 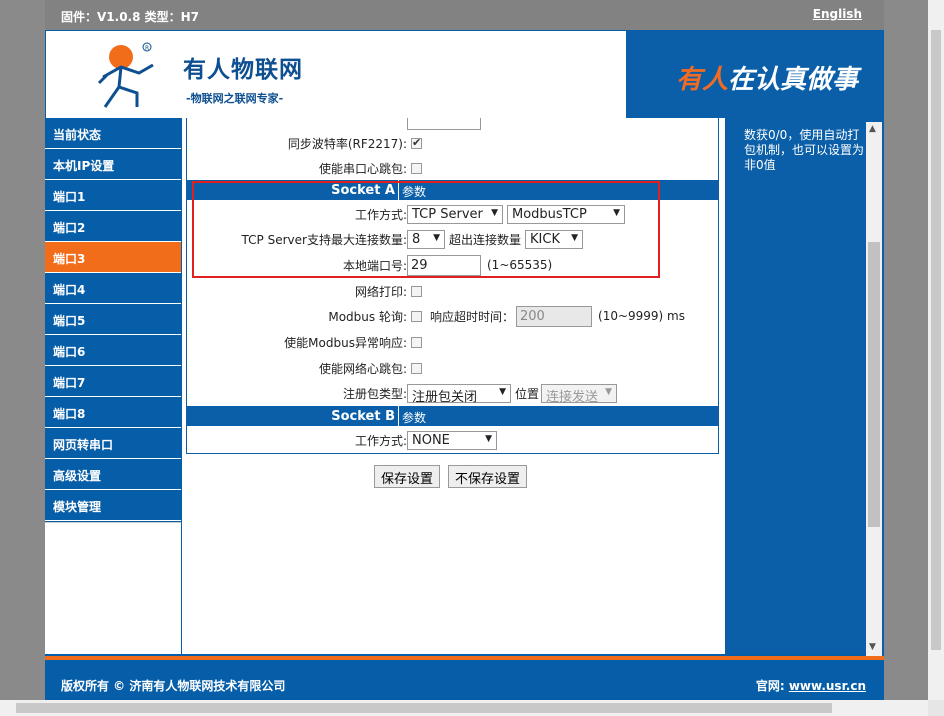 What do you see at coordinates (113, 412) in the screenshot?
I see `sidebar-item-port8: 端口8` at bounding box center [113, 412].